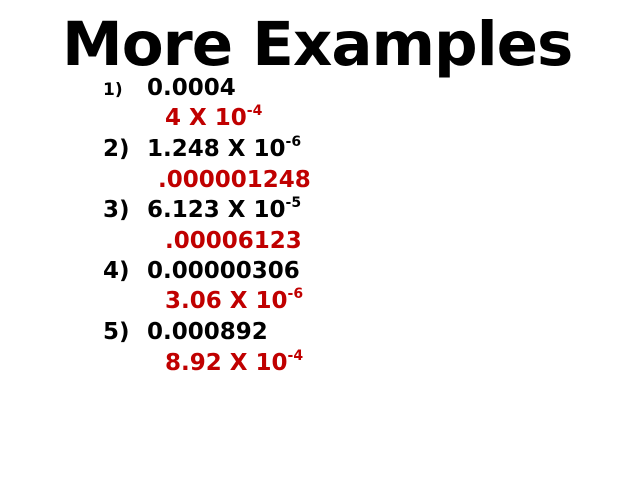 The image size is (638, 479). What do you see at coordinates (254, 111) in the screenshot?
I see `example-1-answer-exponent: -4` at bounding box center [254, 111].